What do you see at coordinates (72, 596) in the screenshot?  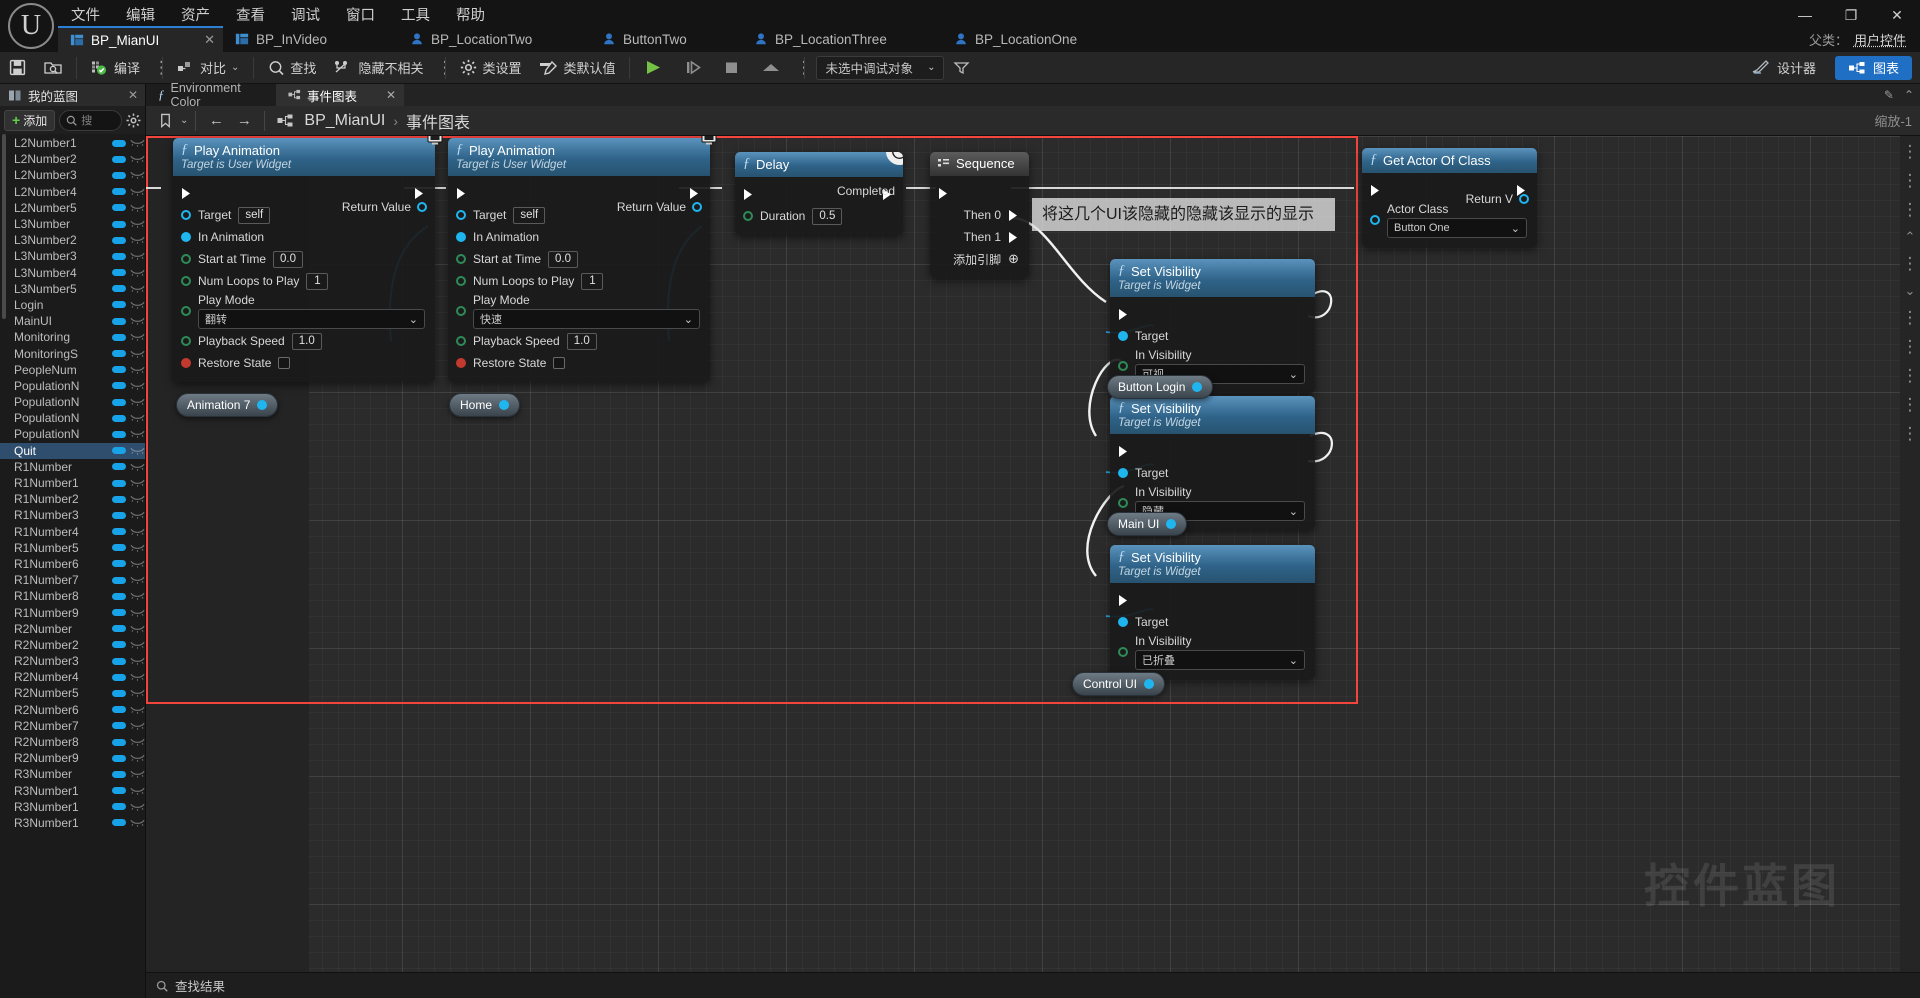 I see `variable-row: R1Number8` at bounding box center [72, 596].